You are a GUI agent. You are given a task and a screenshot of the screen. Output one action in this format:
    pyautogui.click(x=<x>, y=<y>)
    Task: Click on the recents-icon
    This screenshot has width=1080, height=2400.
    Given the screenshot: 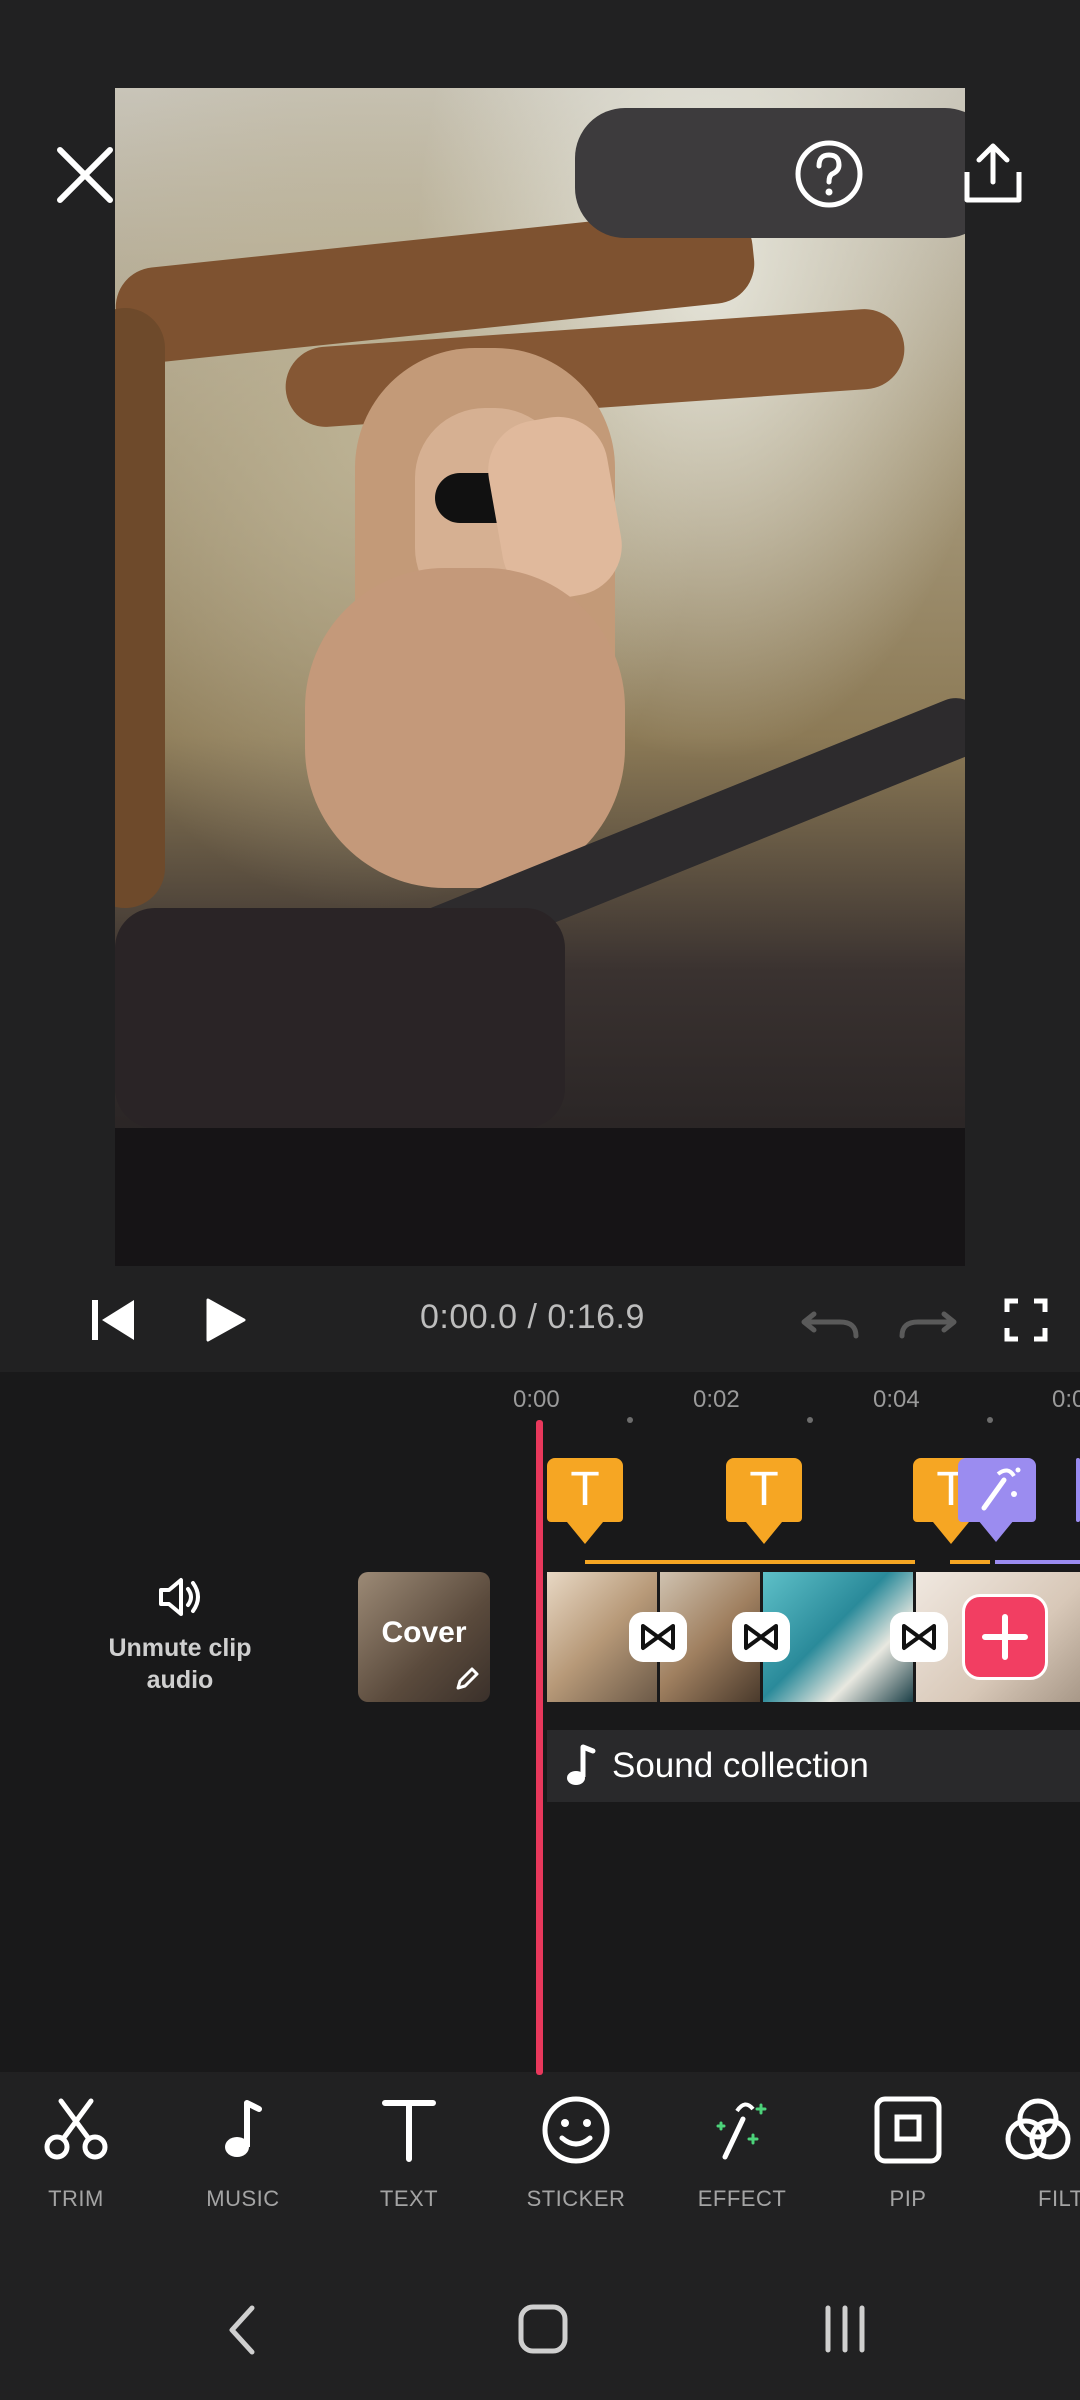 What is the action you would take?
    pyautogui.click(x=845, y=2329)
    